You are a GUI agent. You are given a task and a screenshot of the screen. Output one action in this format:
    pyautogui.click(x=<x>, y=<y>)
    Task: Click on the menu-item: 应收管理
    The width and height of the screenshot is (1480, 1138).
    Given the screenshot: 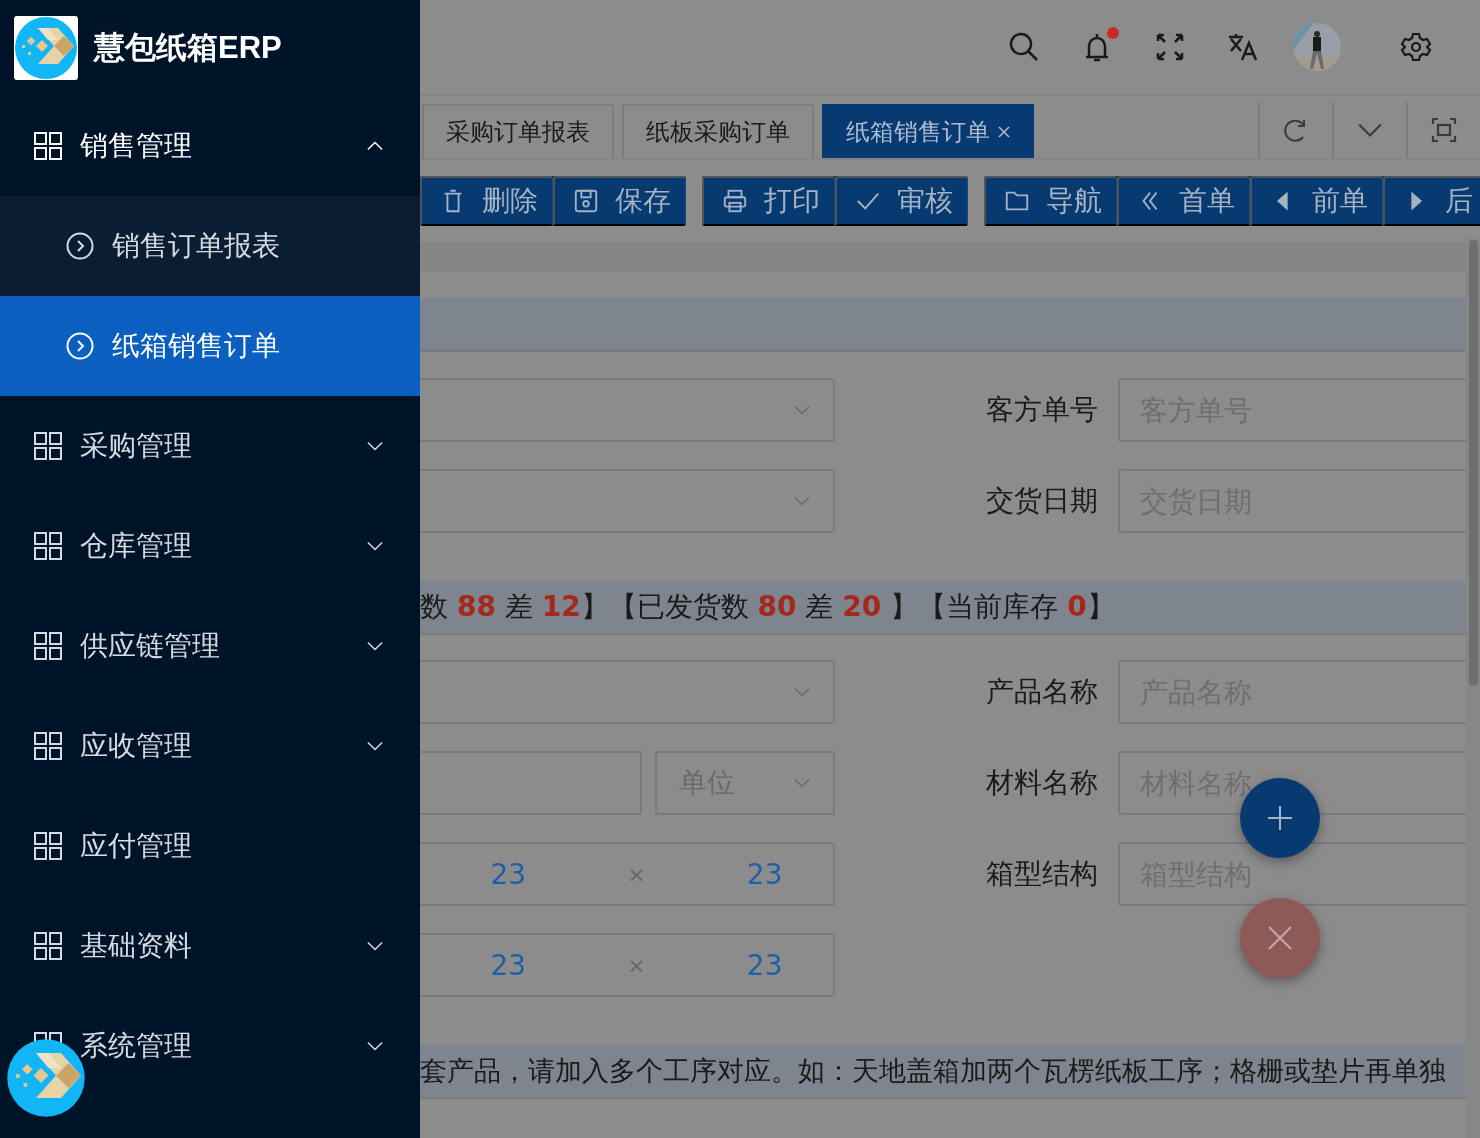 What is the action you would take?
    pyautogui.click(x=210, y=746)
    